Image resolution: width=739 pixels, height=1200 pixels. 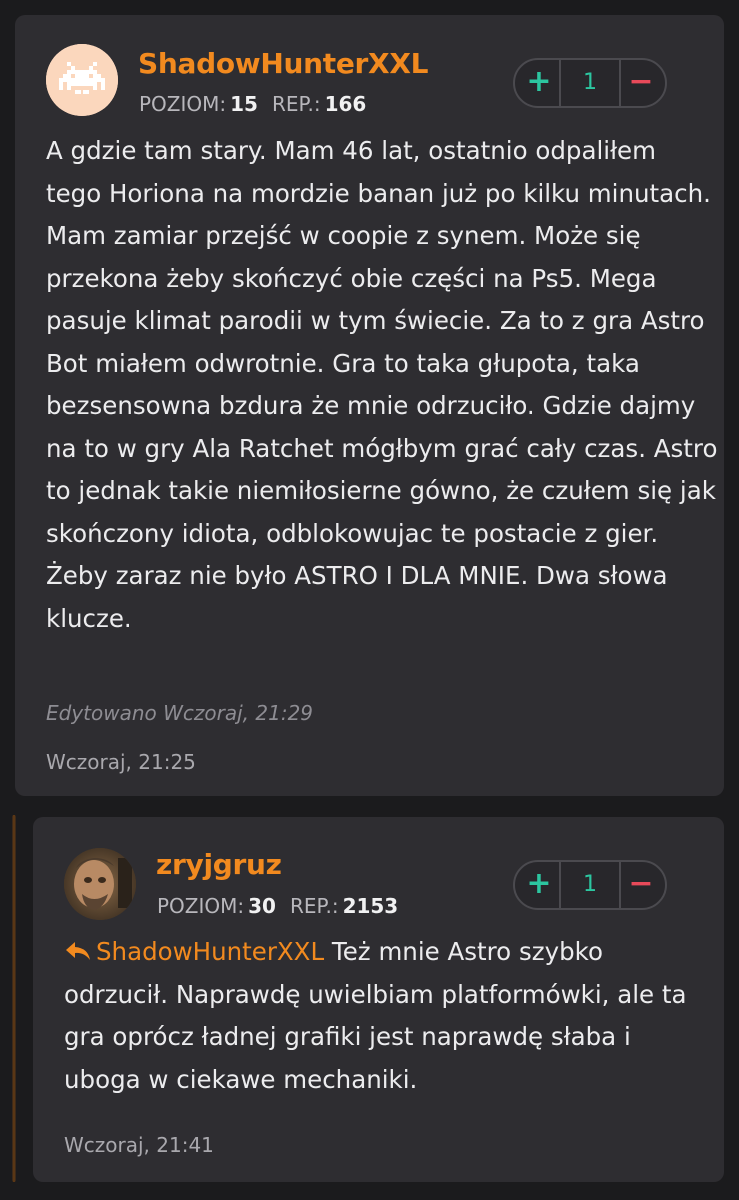 I want to click on user-stats: POZIOM: 30 REP.: 2153, so click(x=277, y=906).